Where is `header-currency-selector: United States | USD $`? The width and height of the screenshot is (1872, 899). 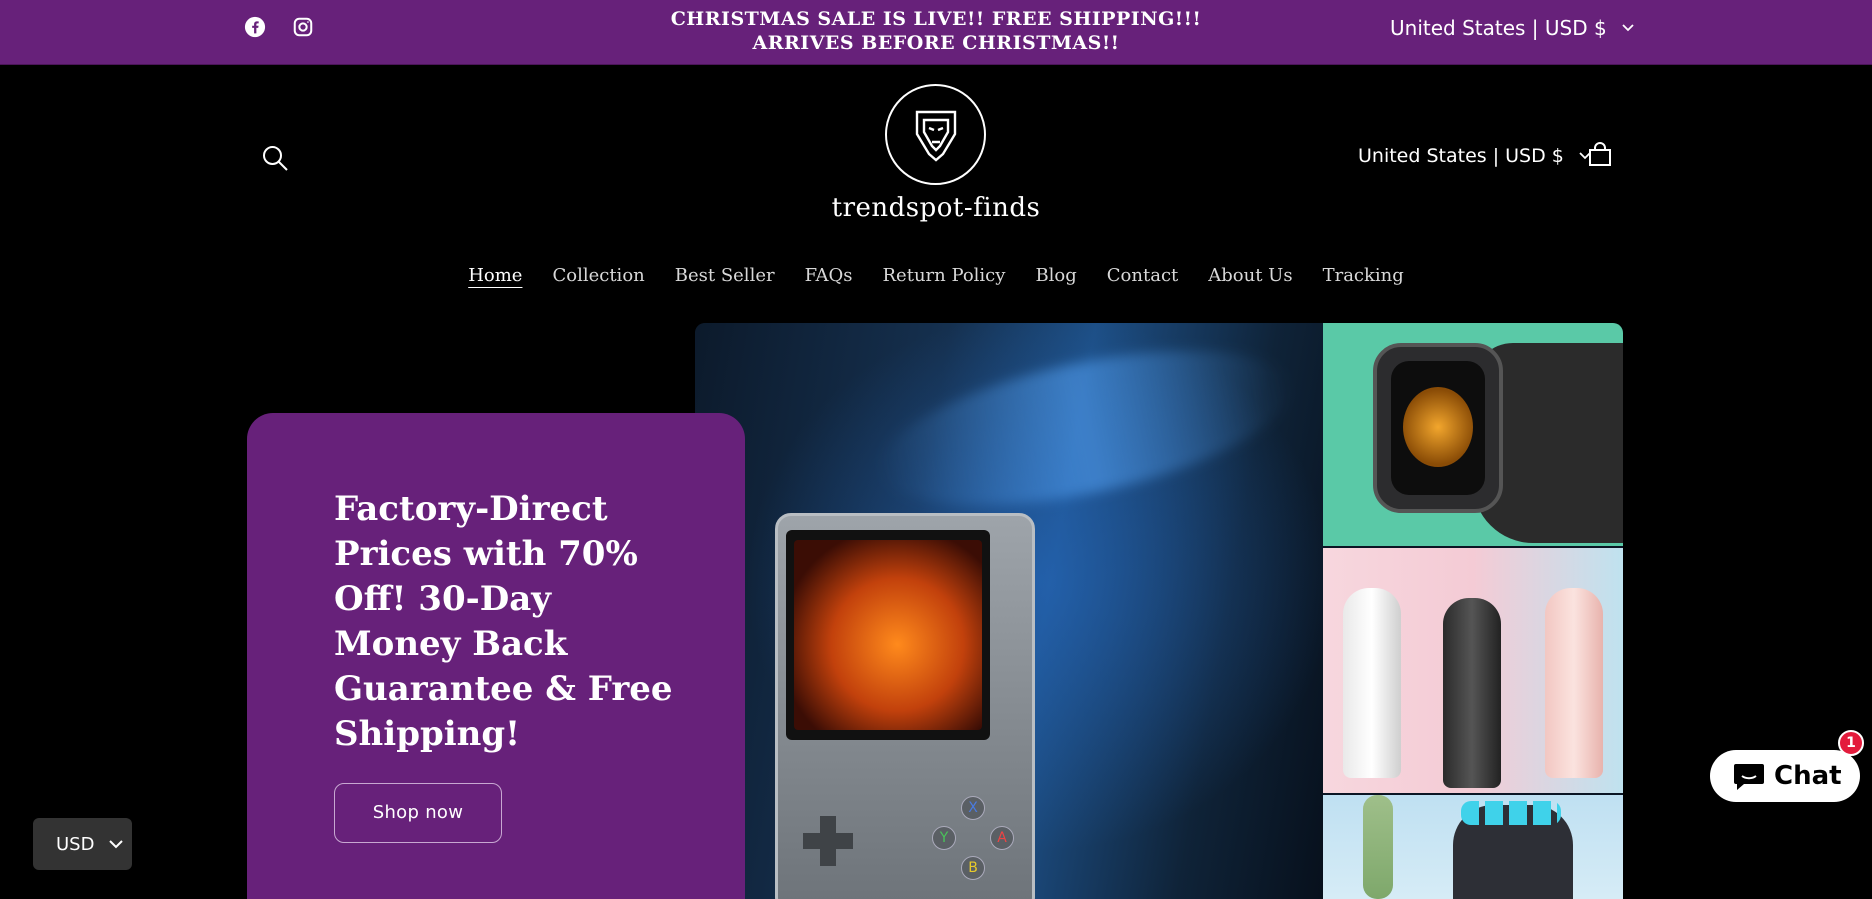
header-currency-selector: United States | USD $ is located at coordinates (1475, 156).